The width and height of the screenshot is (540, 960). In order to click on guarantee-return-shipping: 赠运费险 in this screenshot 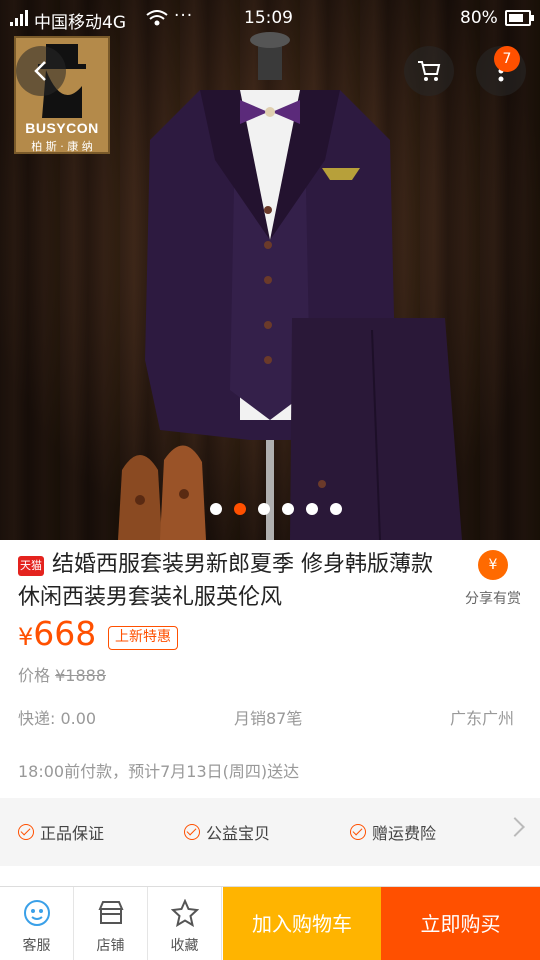, I will do `click(393, 832)`.